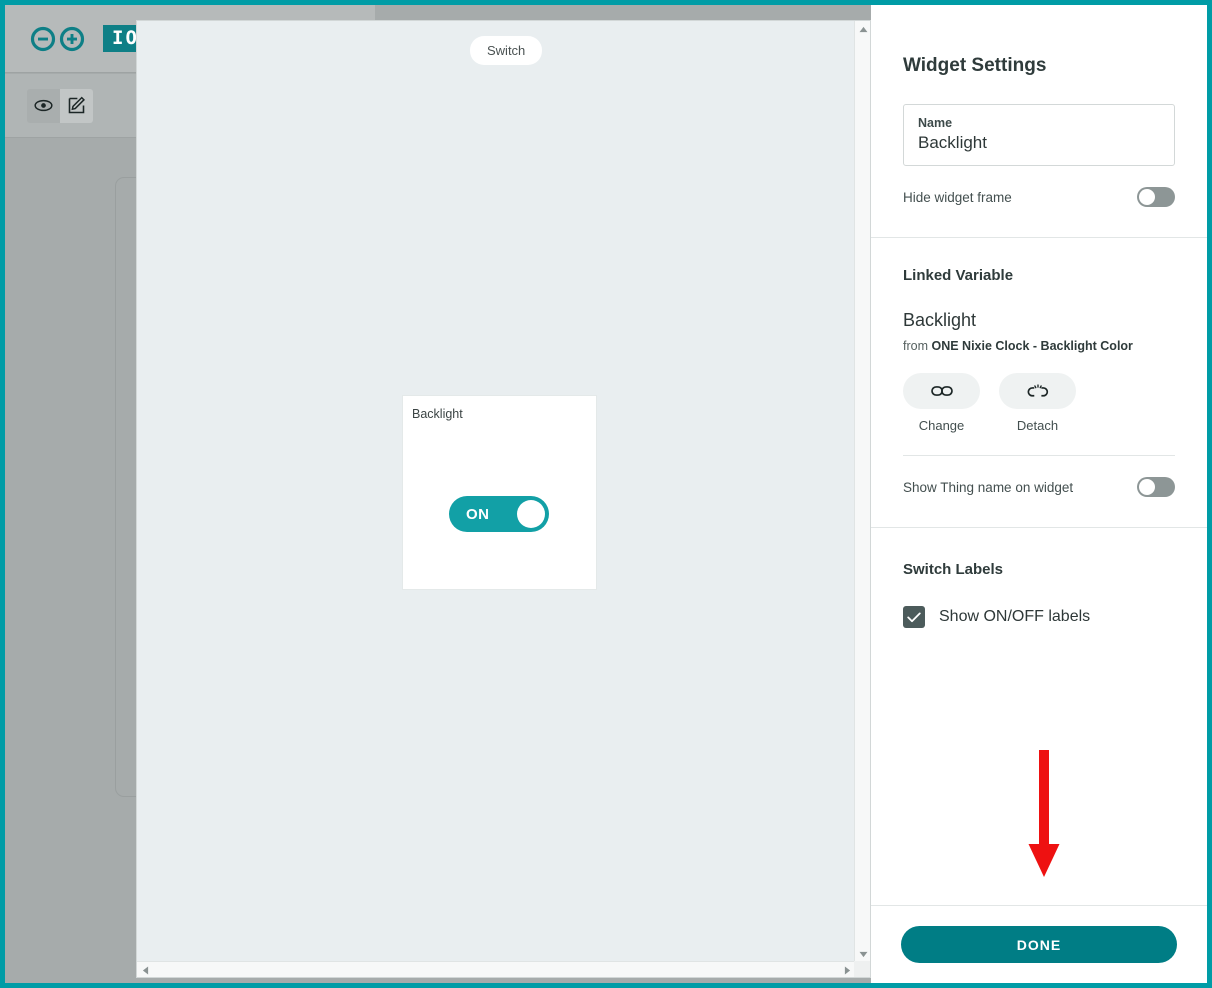 The image size is (1212, 988). Describe the element at coordinates (862, 491) in the screenshot. I see `canvas-vertical-scrollbar` at that location.